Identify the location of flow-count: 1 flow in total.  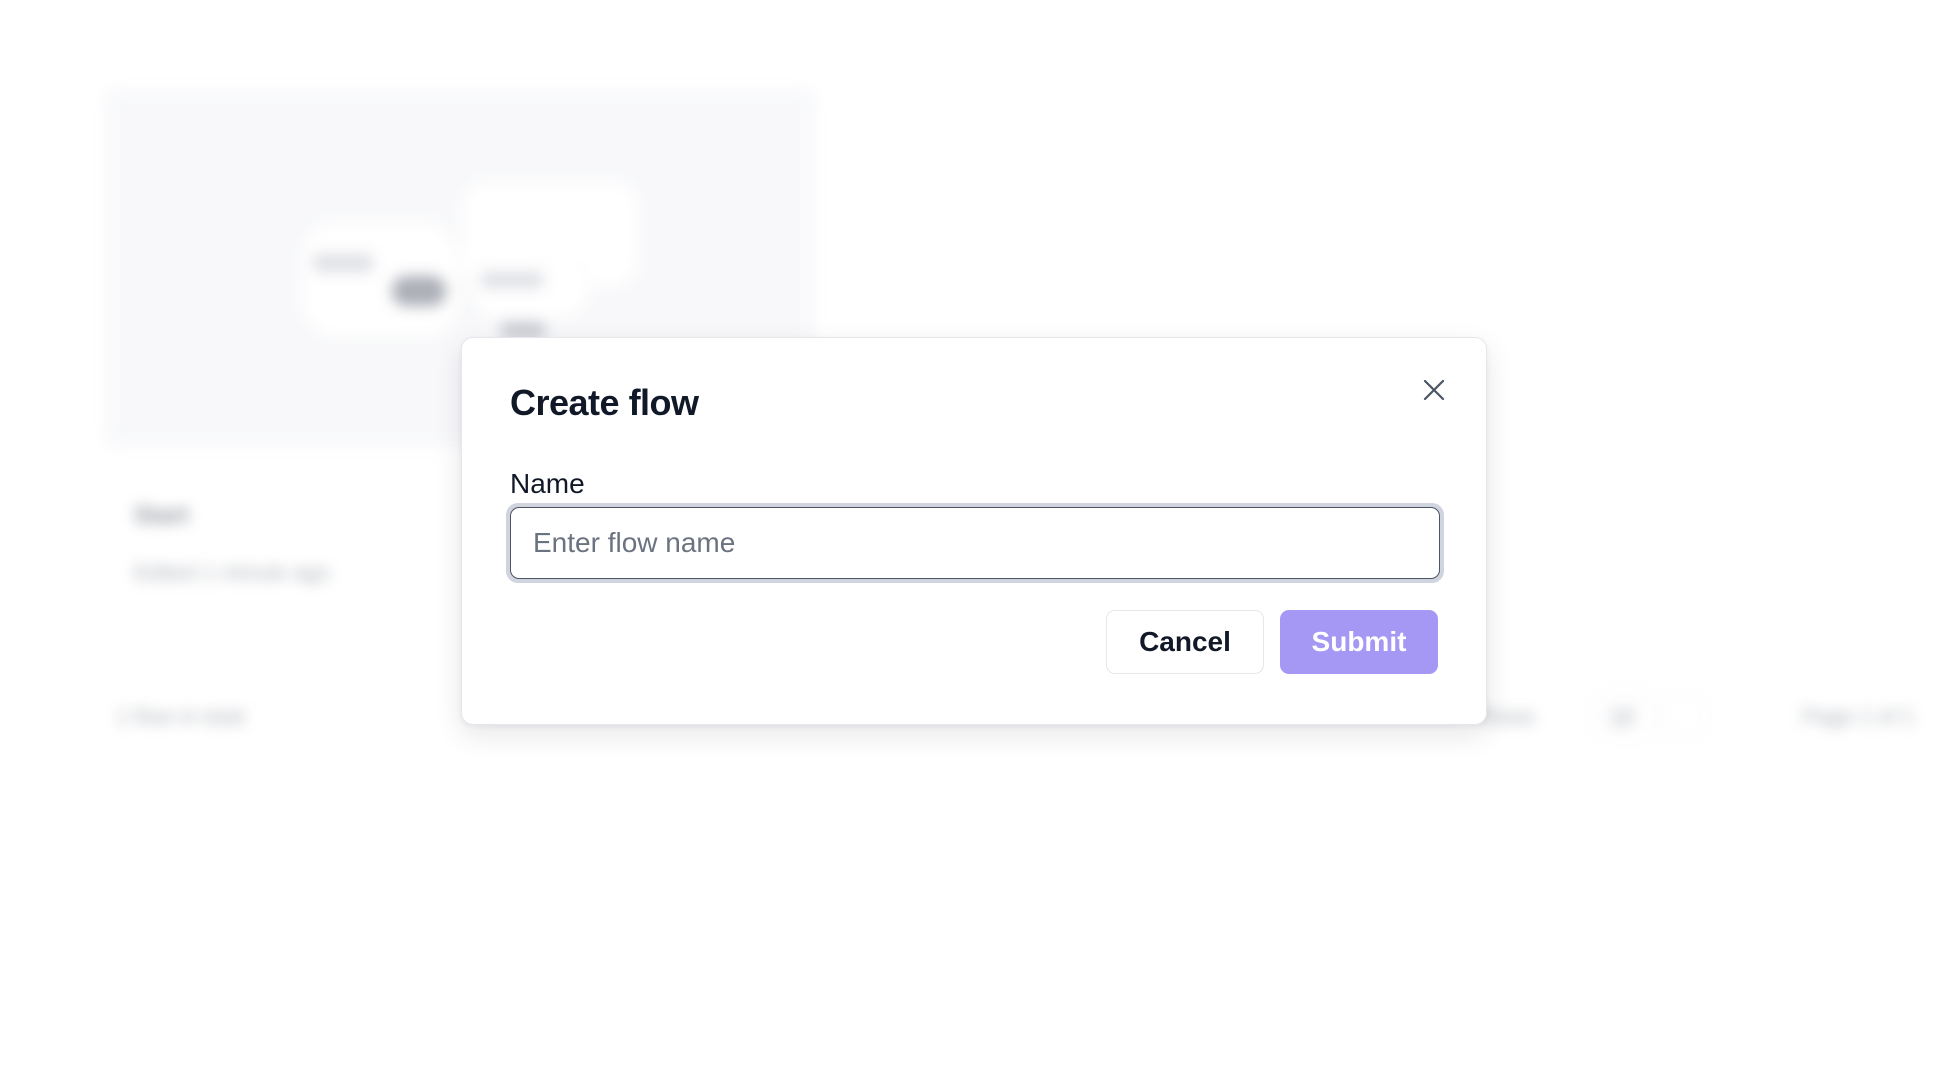
(180, 716).